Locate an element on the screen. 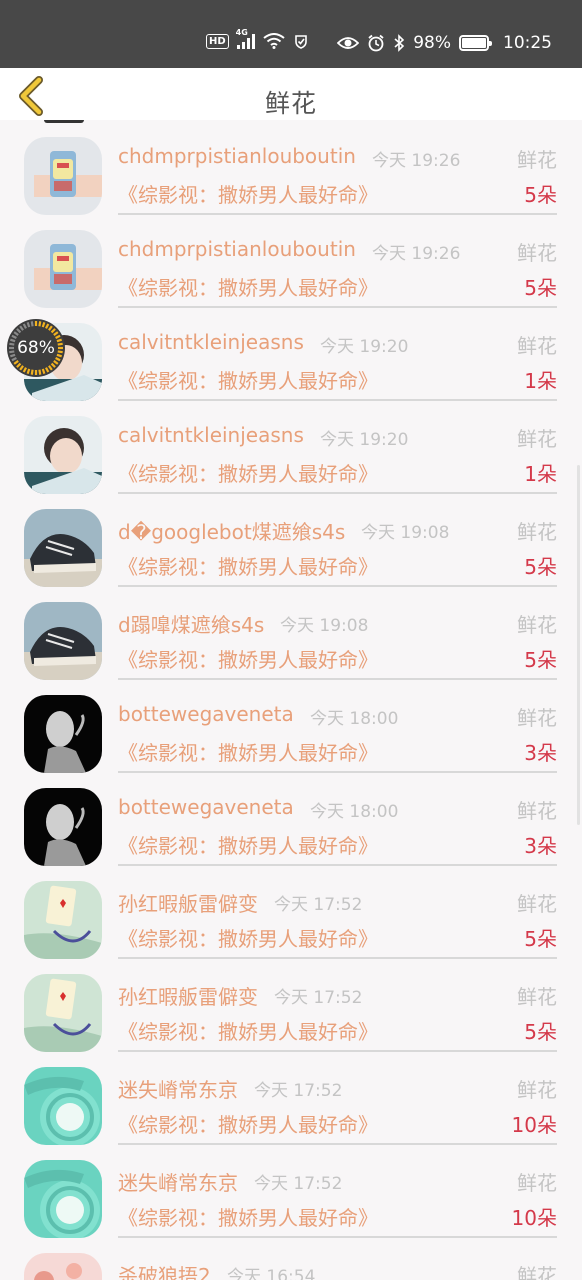 Image resolution: width=582 pixels, height=1280 pixels. battery-percent: 98% is located at coordinates (432, 43).